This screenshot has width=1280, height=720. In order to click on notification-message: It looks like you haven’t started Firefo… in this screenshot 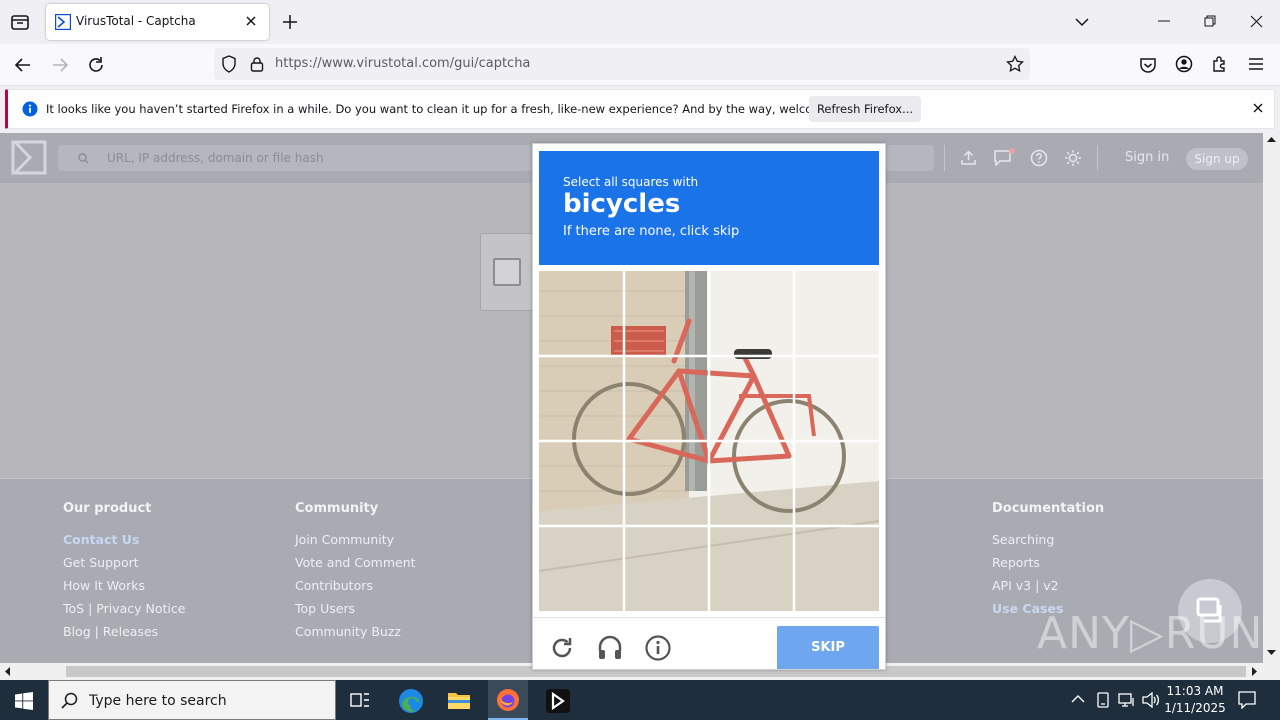, I will do `click(456, 109)`.